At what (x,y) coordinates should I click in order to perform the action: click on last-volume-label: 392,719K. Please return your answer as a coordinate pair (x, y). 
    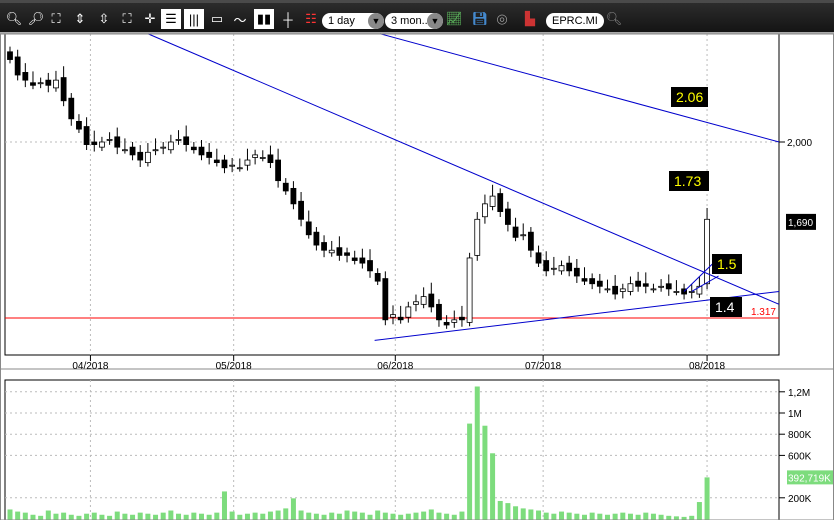
    Looking at the image, I should click on (809, 478).